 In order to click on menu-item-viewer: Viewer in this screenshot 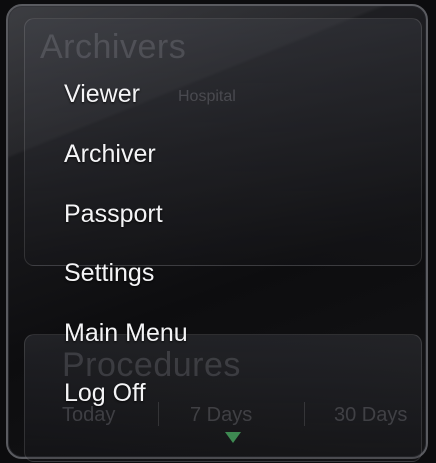, I will do `click(102, 94)`.